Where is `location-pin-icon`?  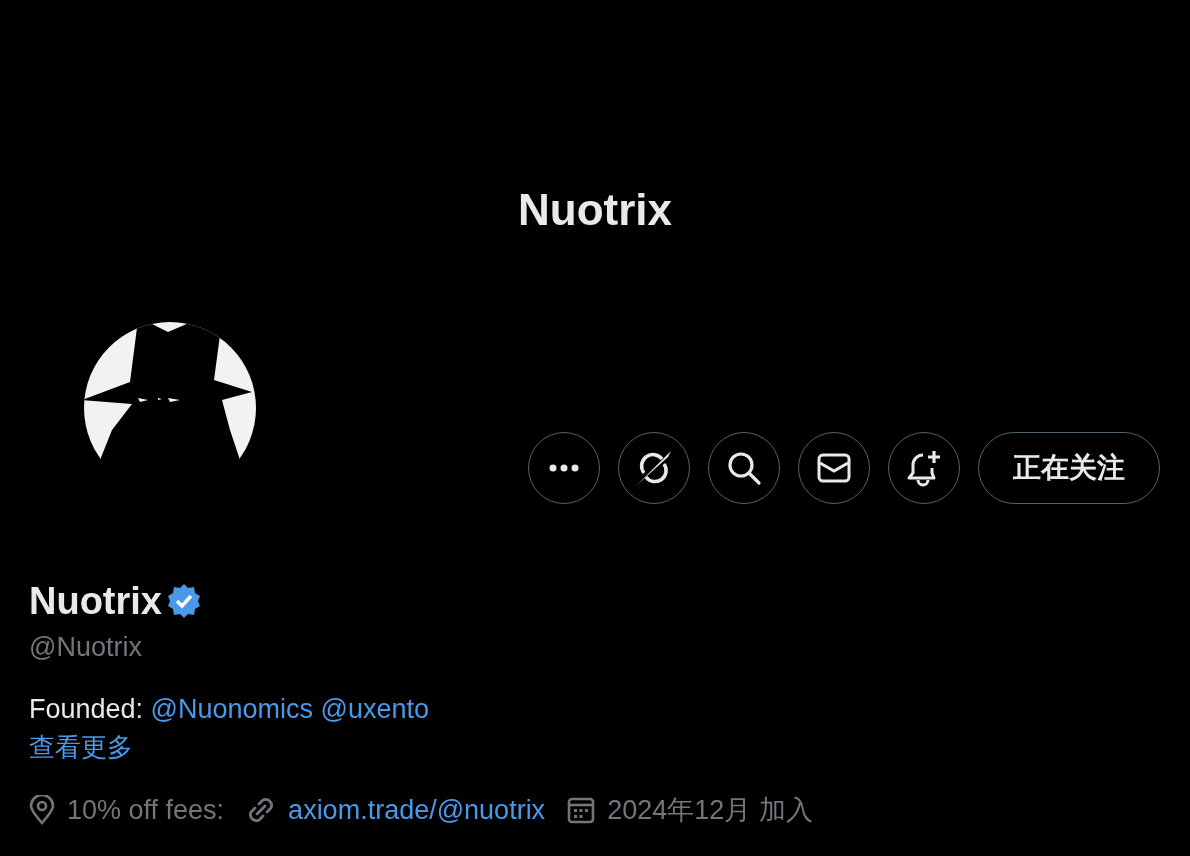 location-pin-icon is located at coordinates (42, 810).